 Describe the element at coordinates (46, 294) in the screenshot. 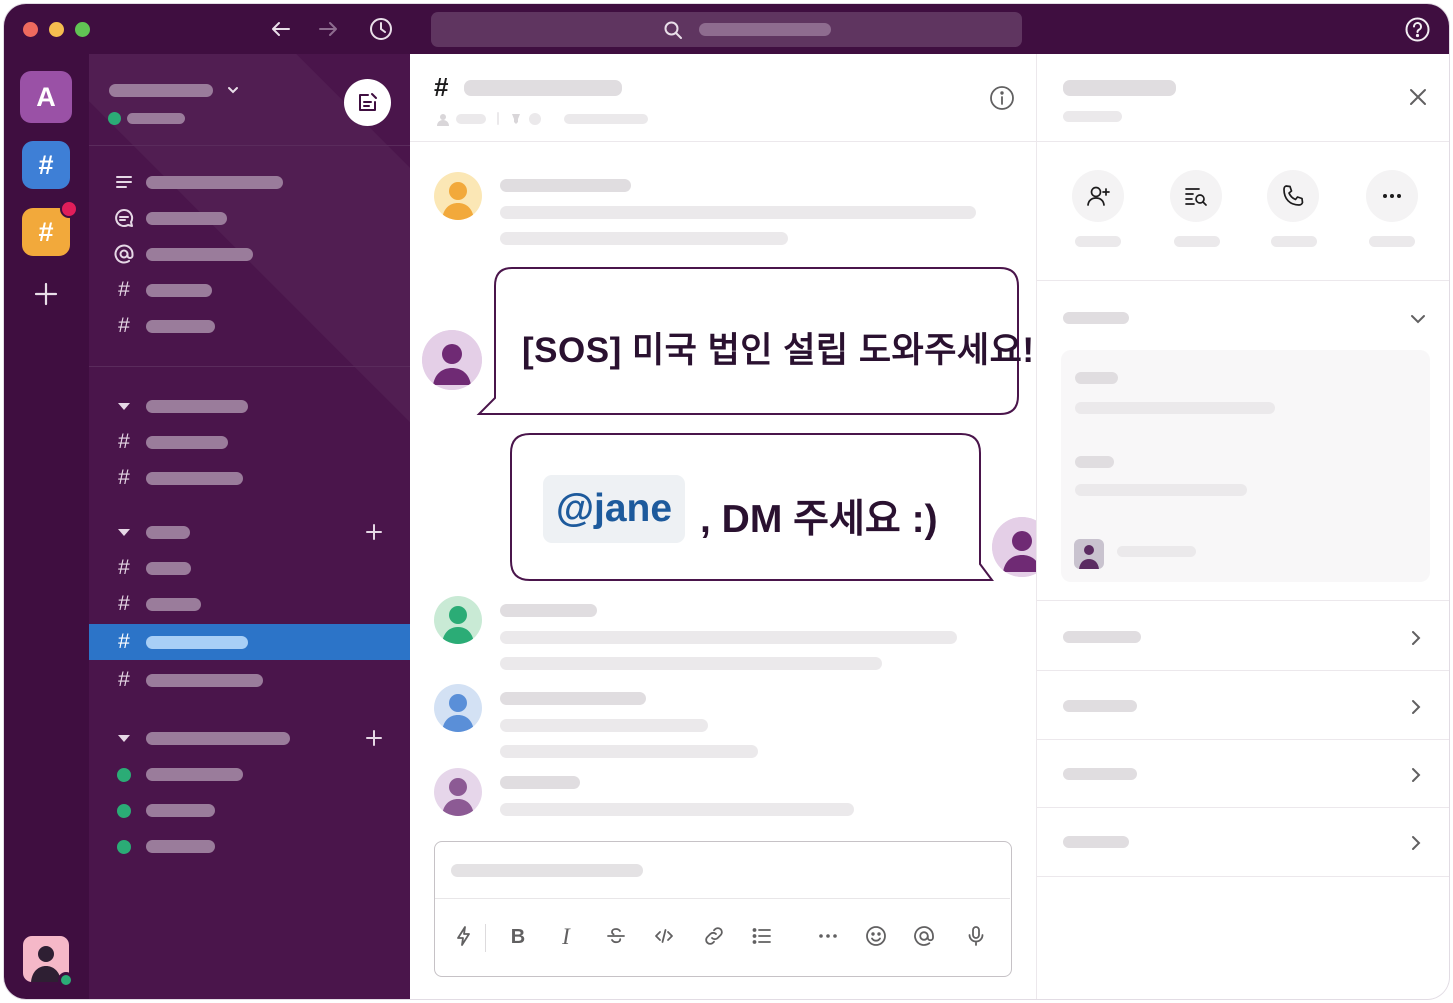

I see `add-workspace-icon` at that location.